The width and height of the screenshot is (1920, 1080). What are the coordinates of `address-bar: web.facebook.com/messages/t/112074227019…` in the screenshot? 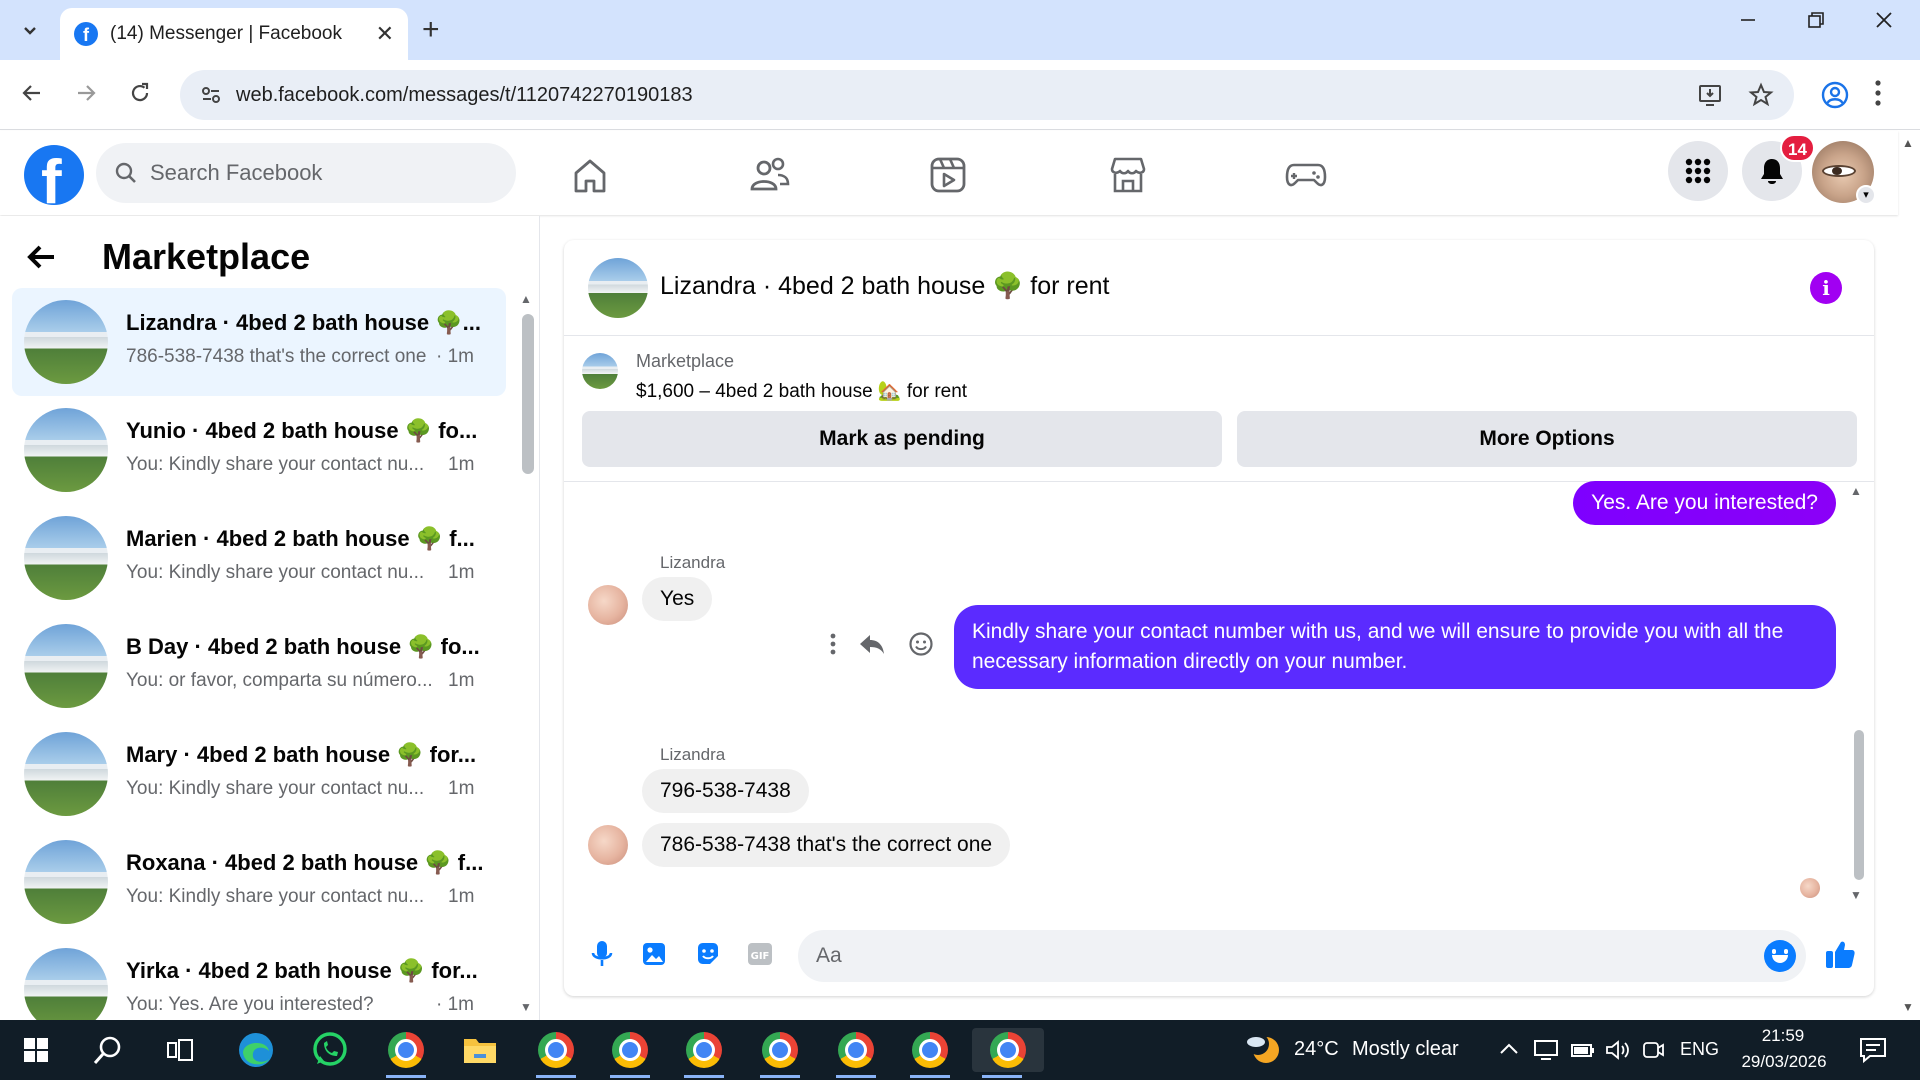 It's located at (987, 95).